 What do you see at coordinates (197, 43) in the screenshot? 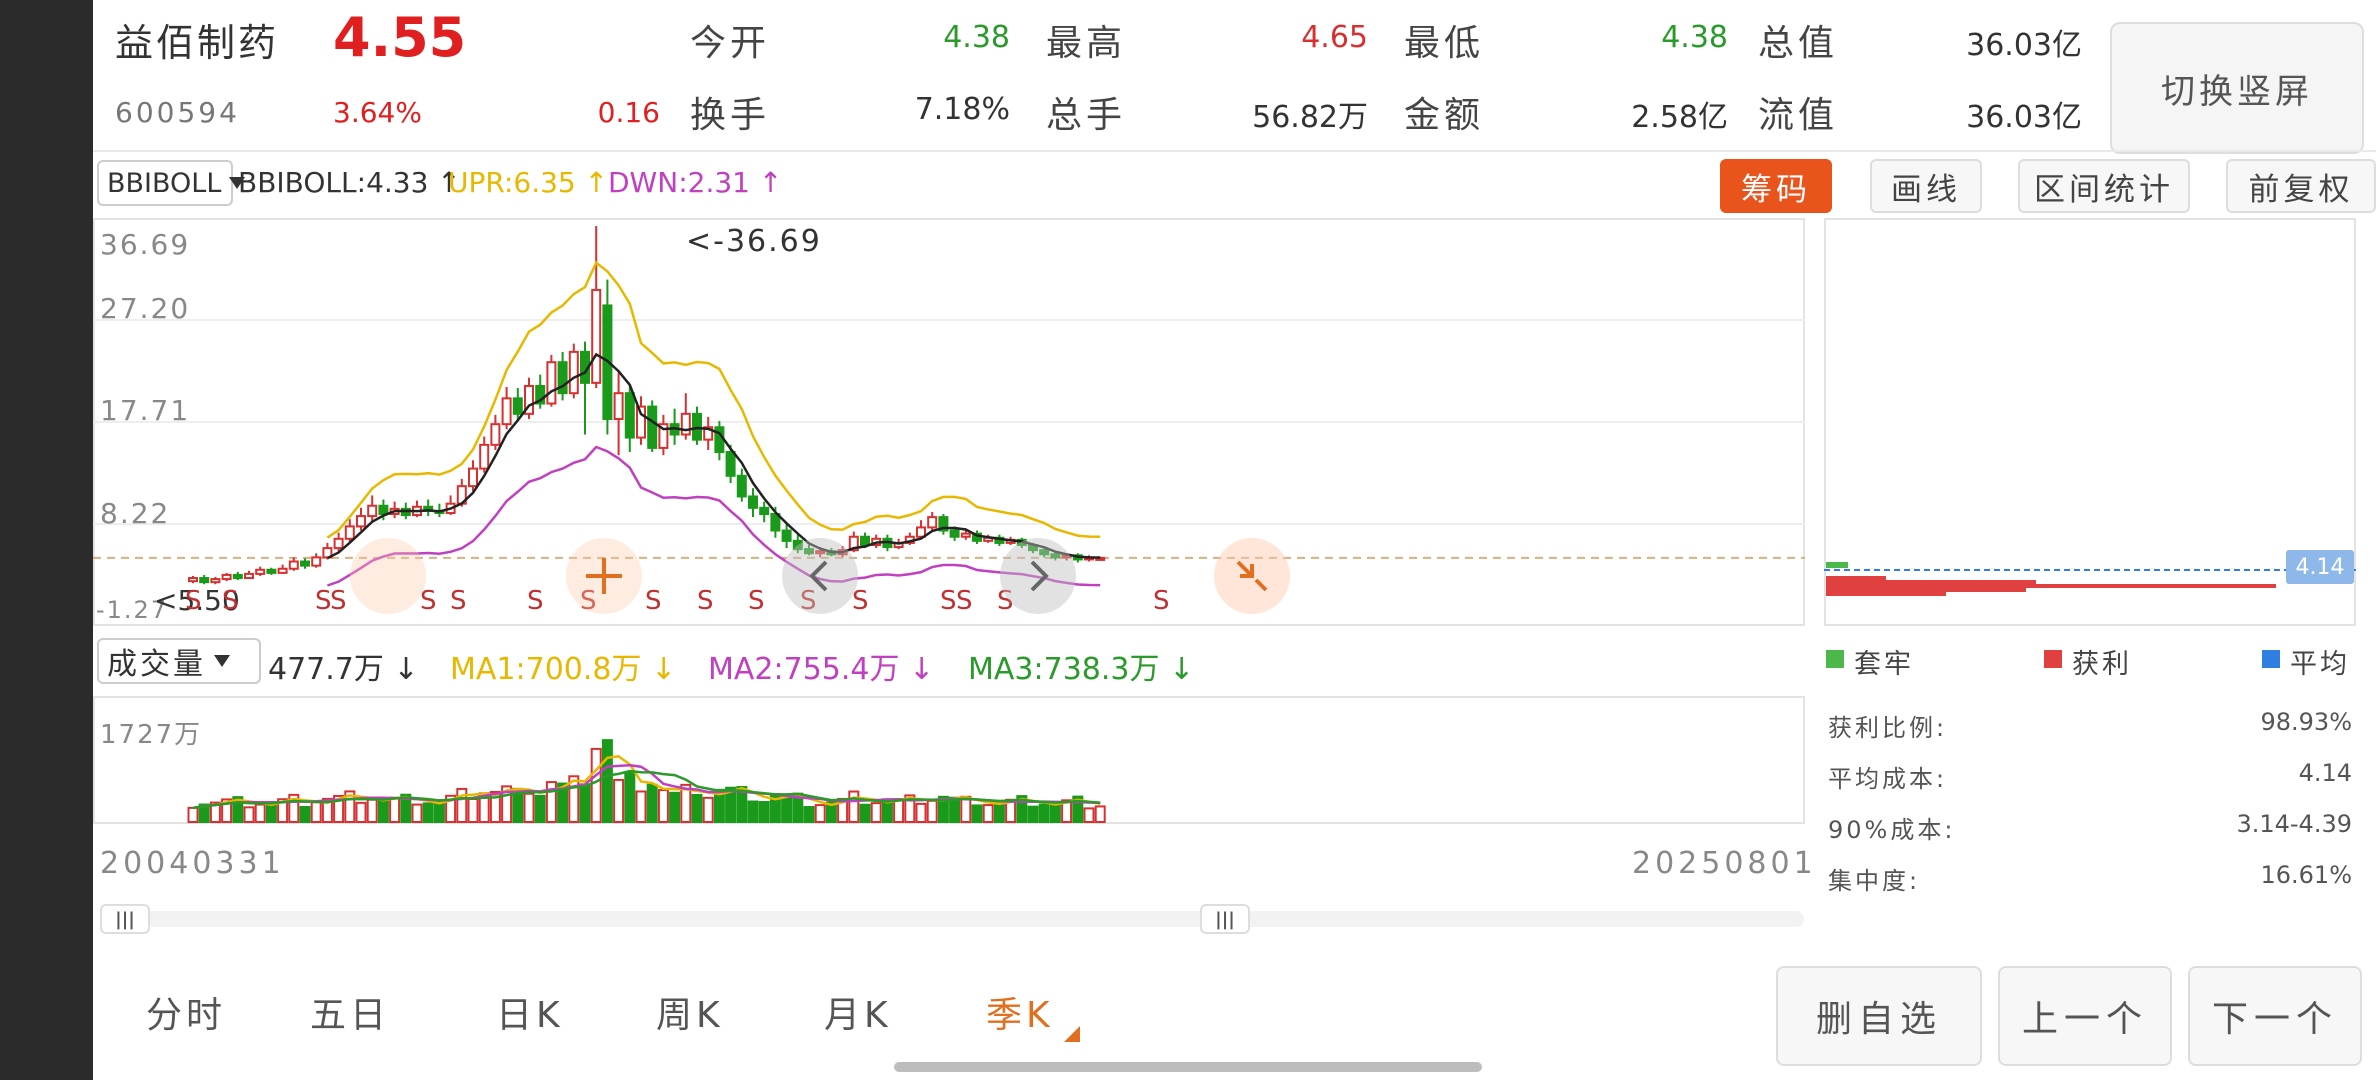
I see `stock-name: 益佰制药` at bounding box center [197, 43].